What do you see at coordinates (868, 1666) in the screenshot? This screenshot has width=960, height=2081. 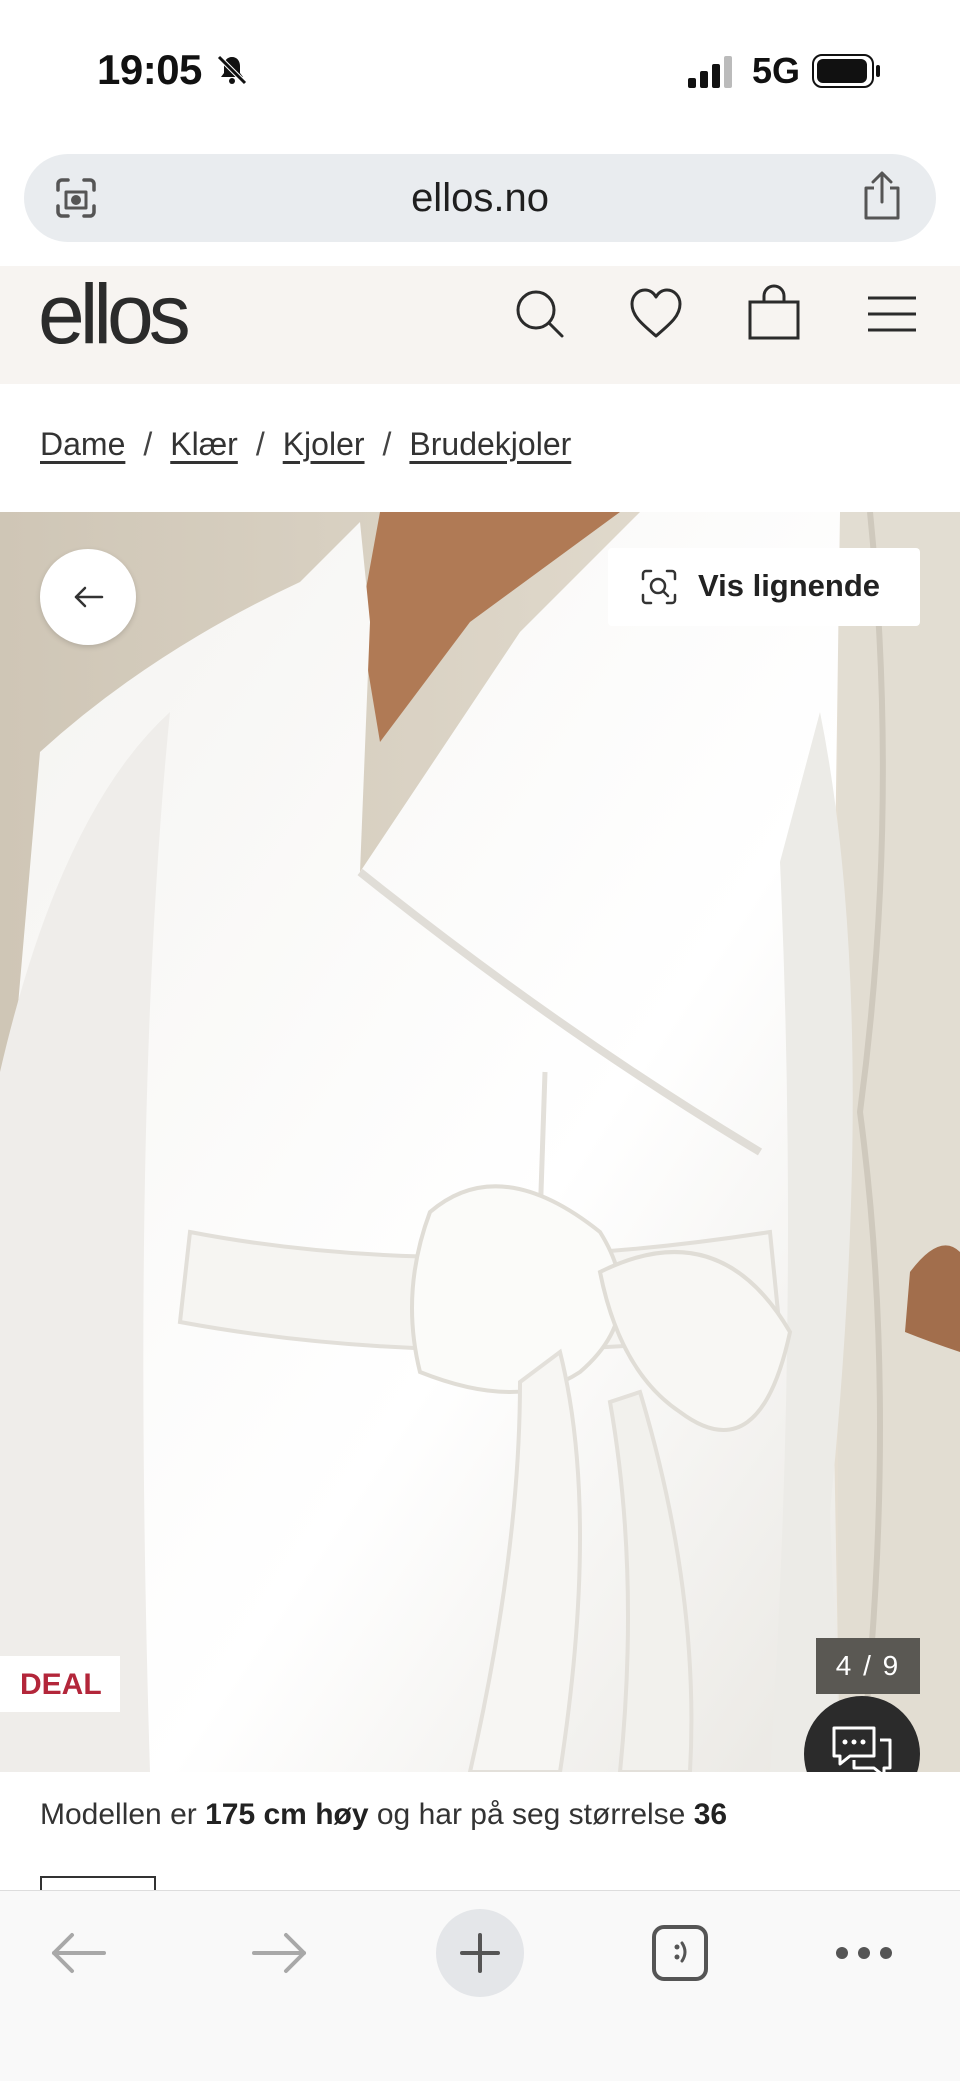 I see `image-pager: 4 / 9` at bounding box center [868, 1666].